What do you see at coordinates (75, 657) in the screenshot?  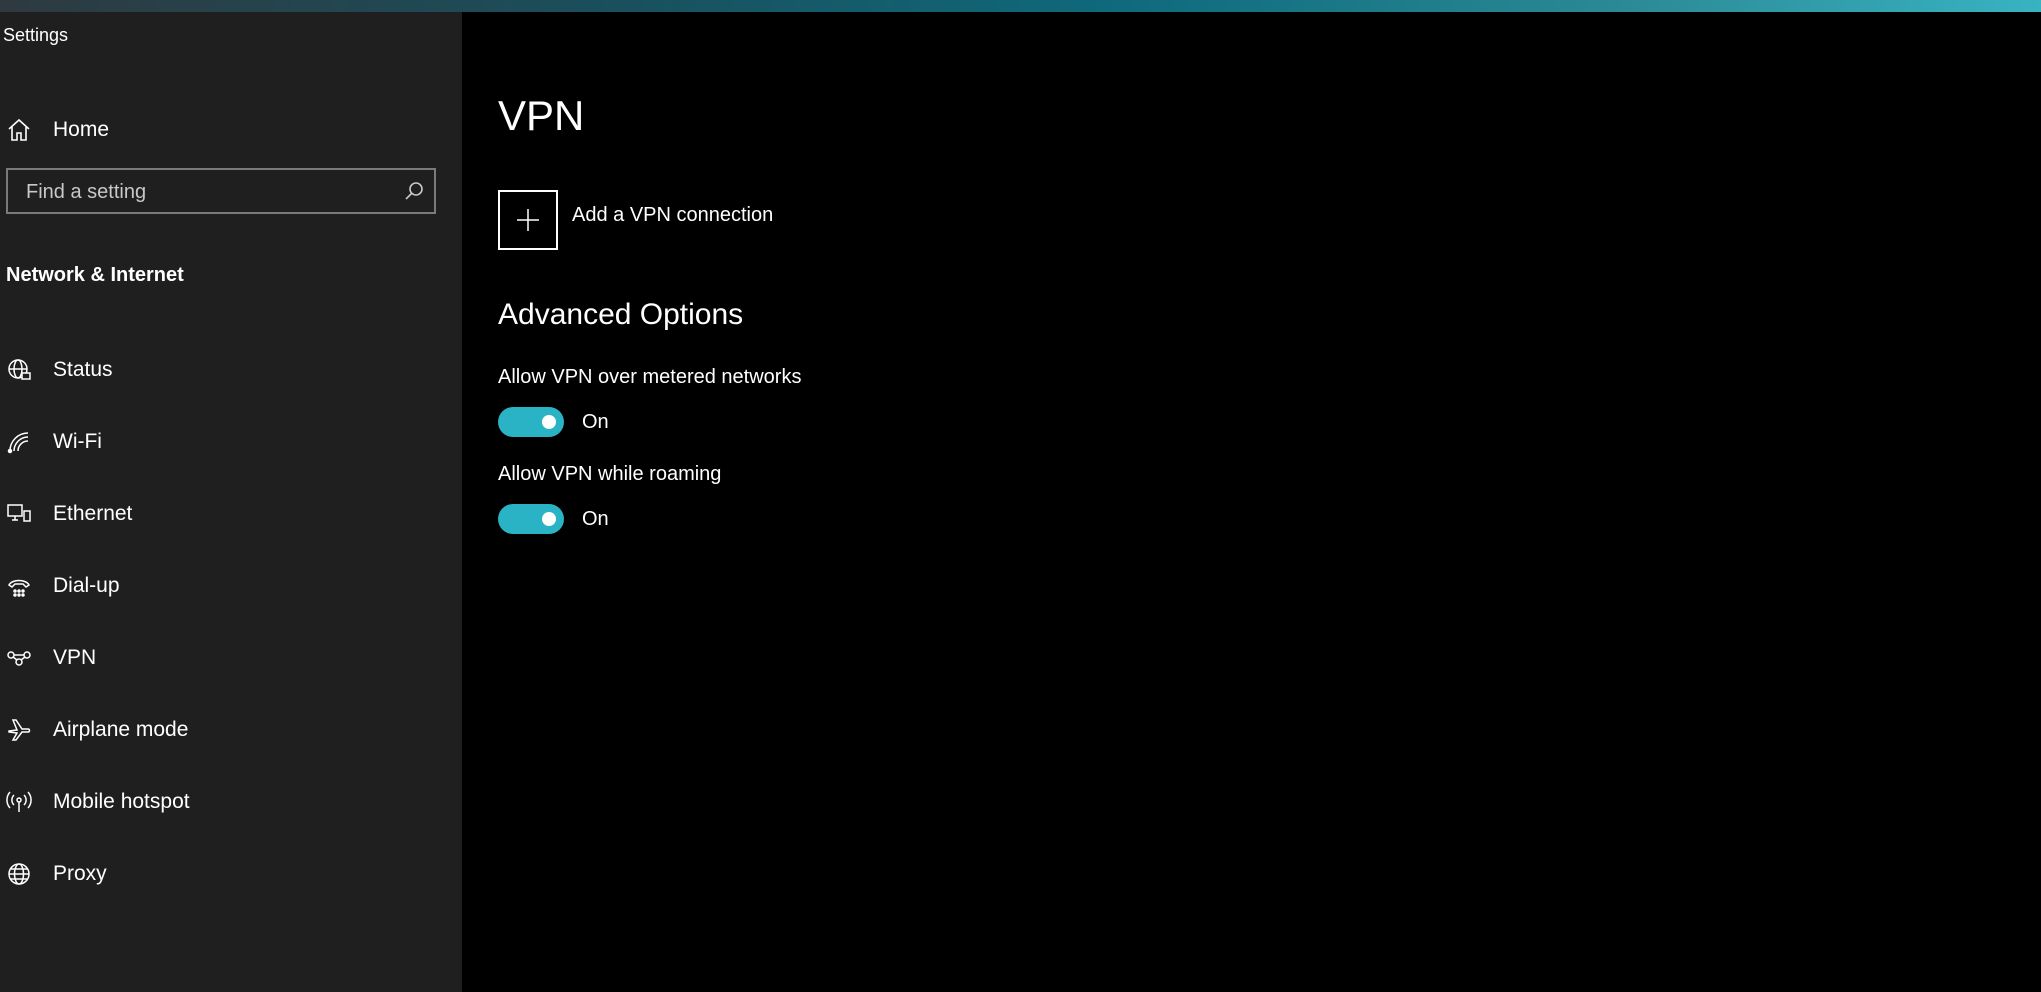 I see `sidebar-item-label: VPN` at bounding box center [75, 657].